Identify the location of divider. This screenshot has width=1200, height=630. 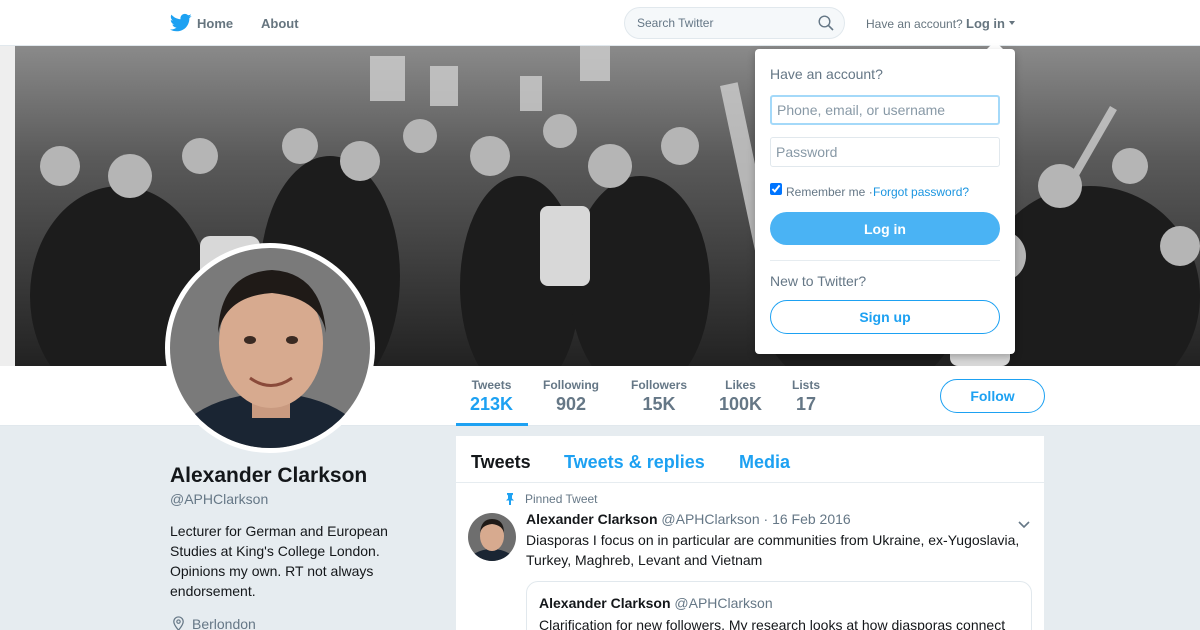
(885, 260).